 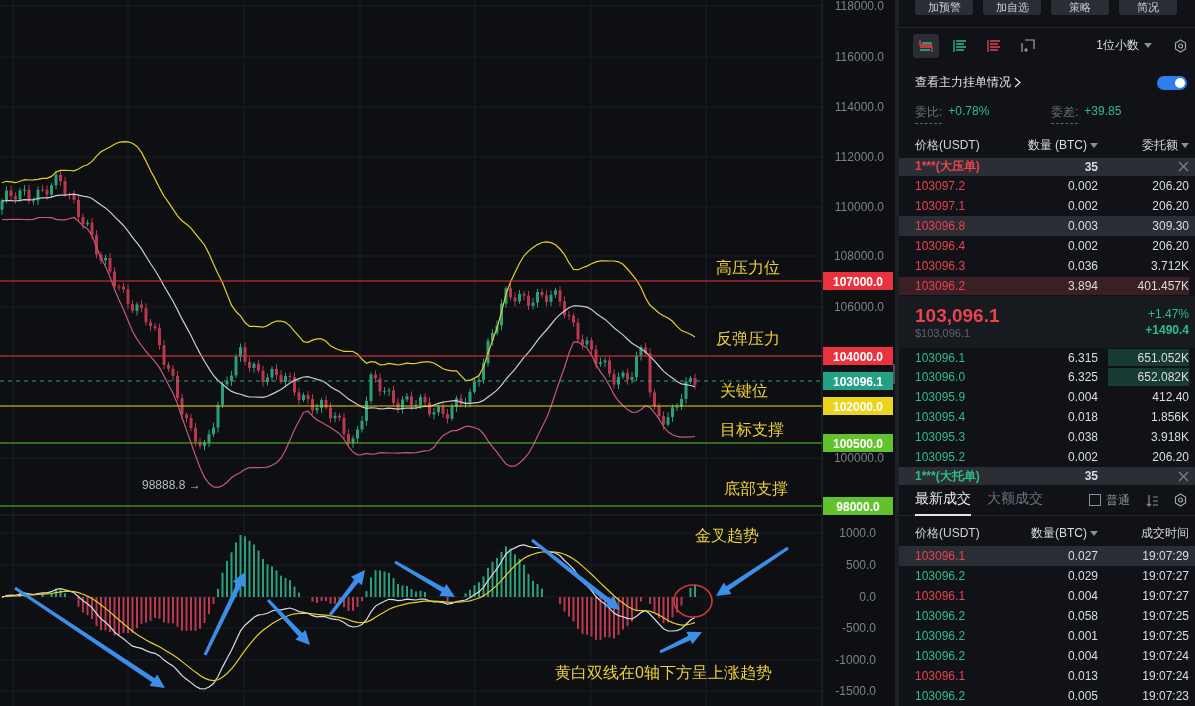 I want to click on order-quantity: 3.894, so click(x=1082, y=285).